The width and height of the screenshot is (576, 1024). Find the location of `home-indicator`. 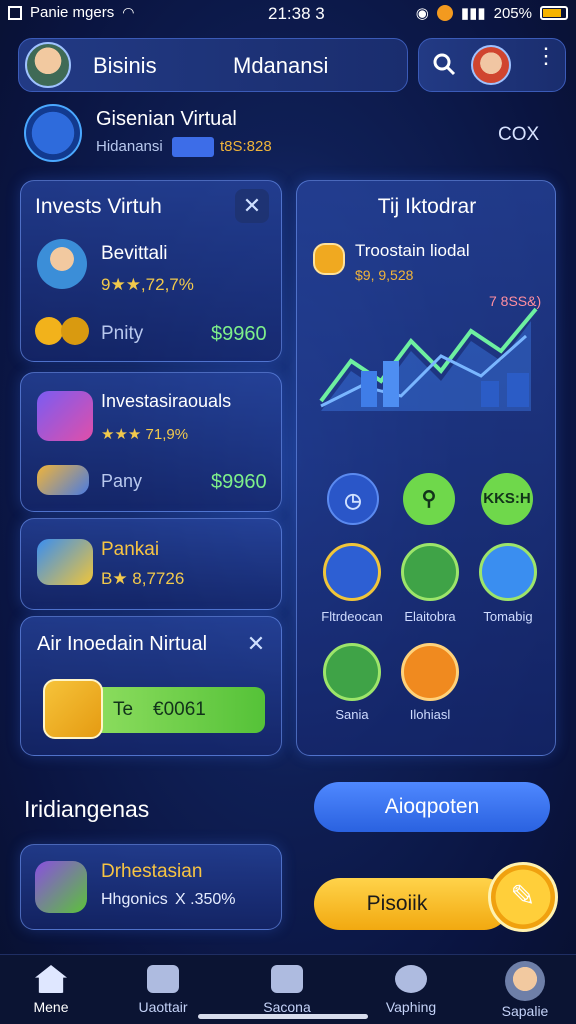

home-indicator is located at coordinates (283, 1016).